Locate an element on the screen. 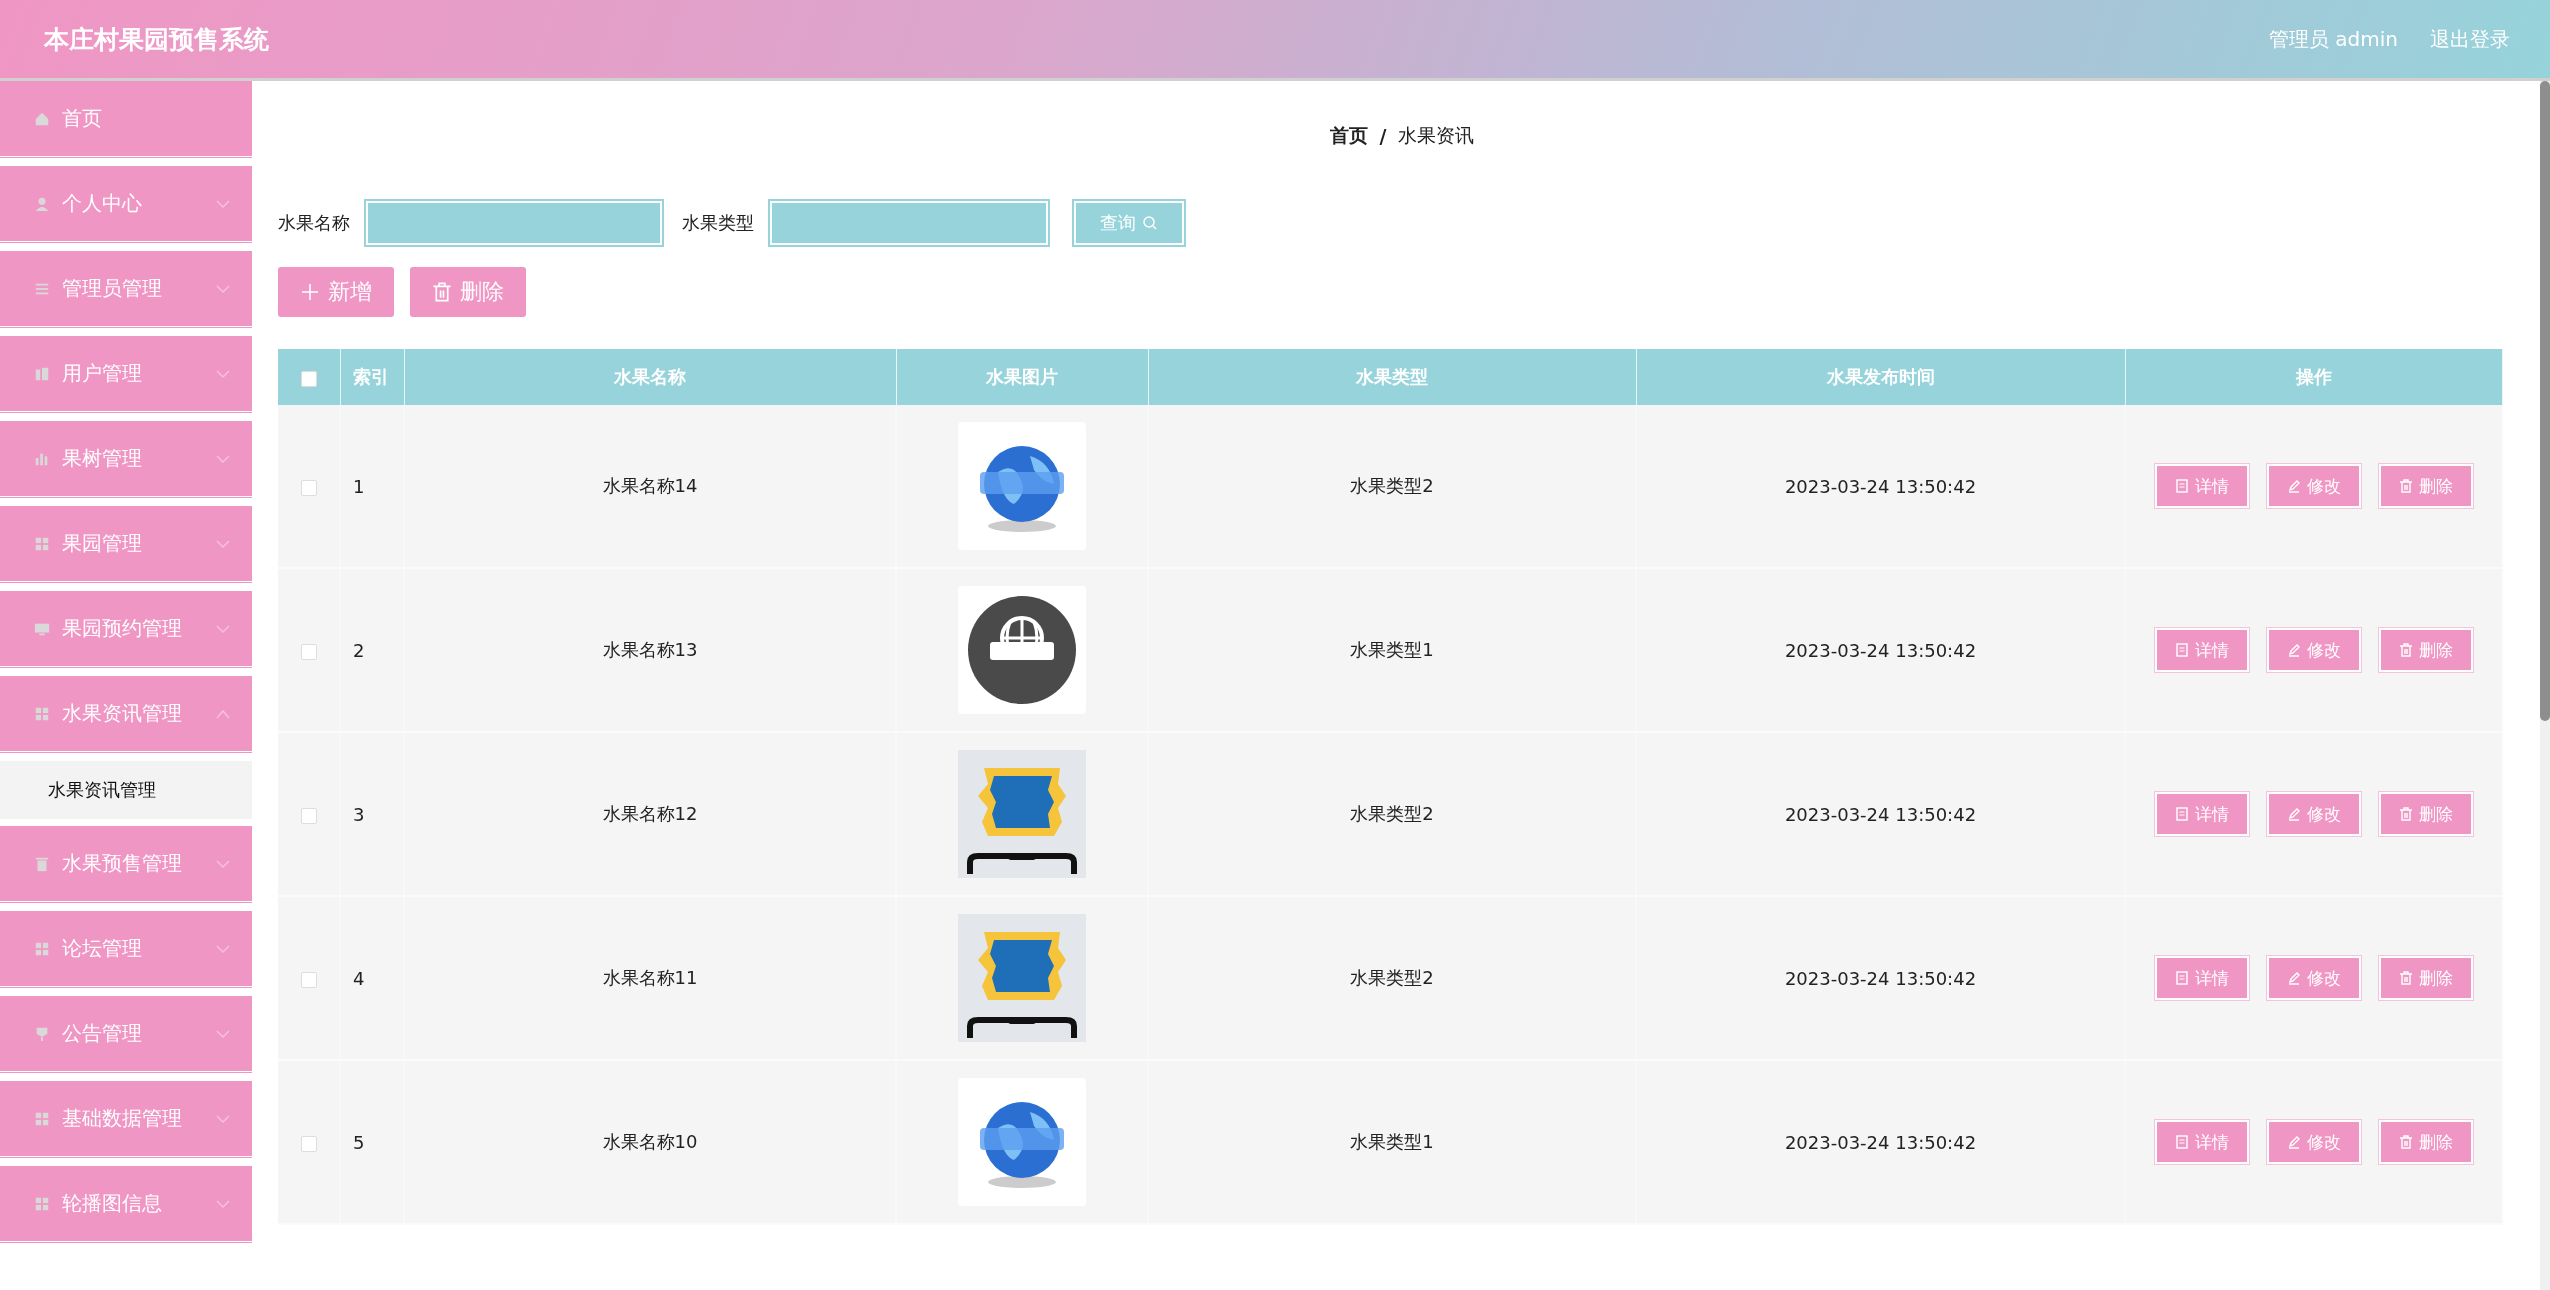 The width and height of the screenshot is (2550, 1290). column-header: 操作 is located at coordinates (2313, 376).